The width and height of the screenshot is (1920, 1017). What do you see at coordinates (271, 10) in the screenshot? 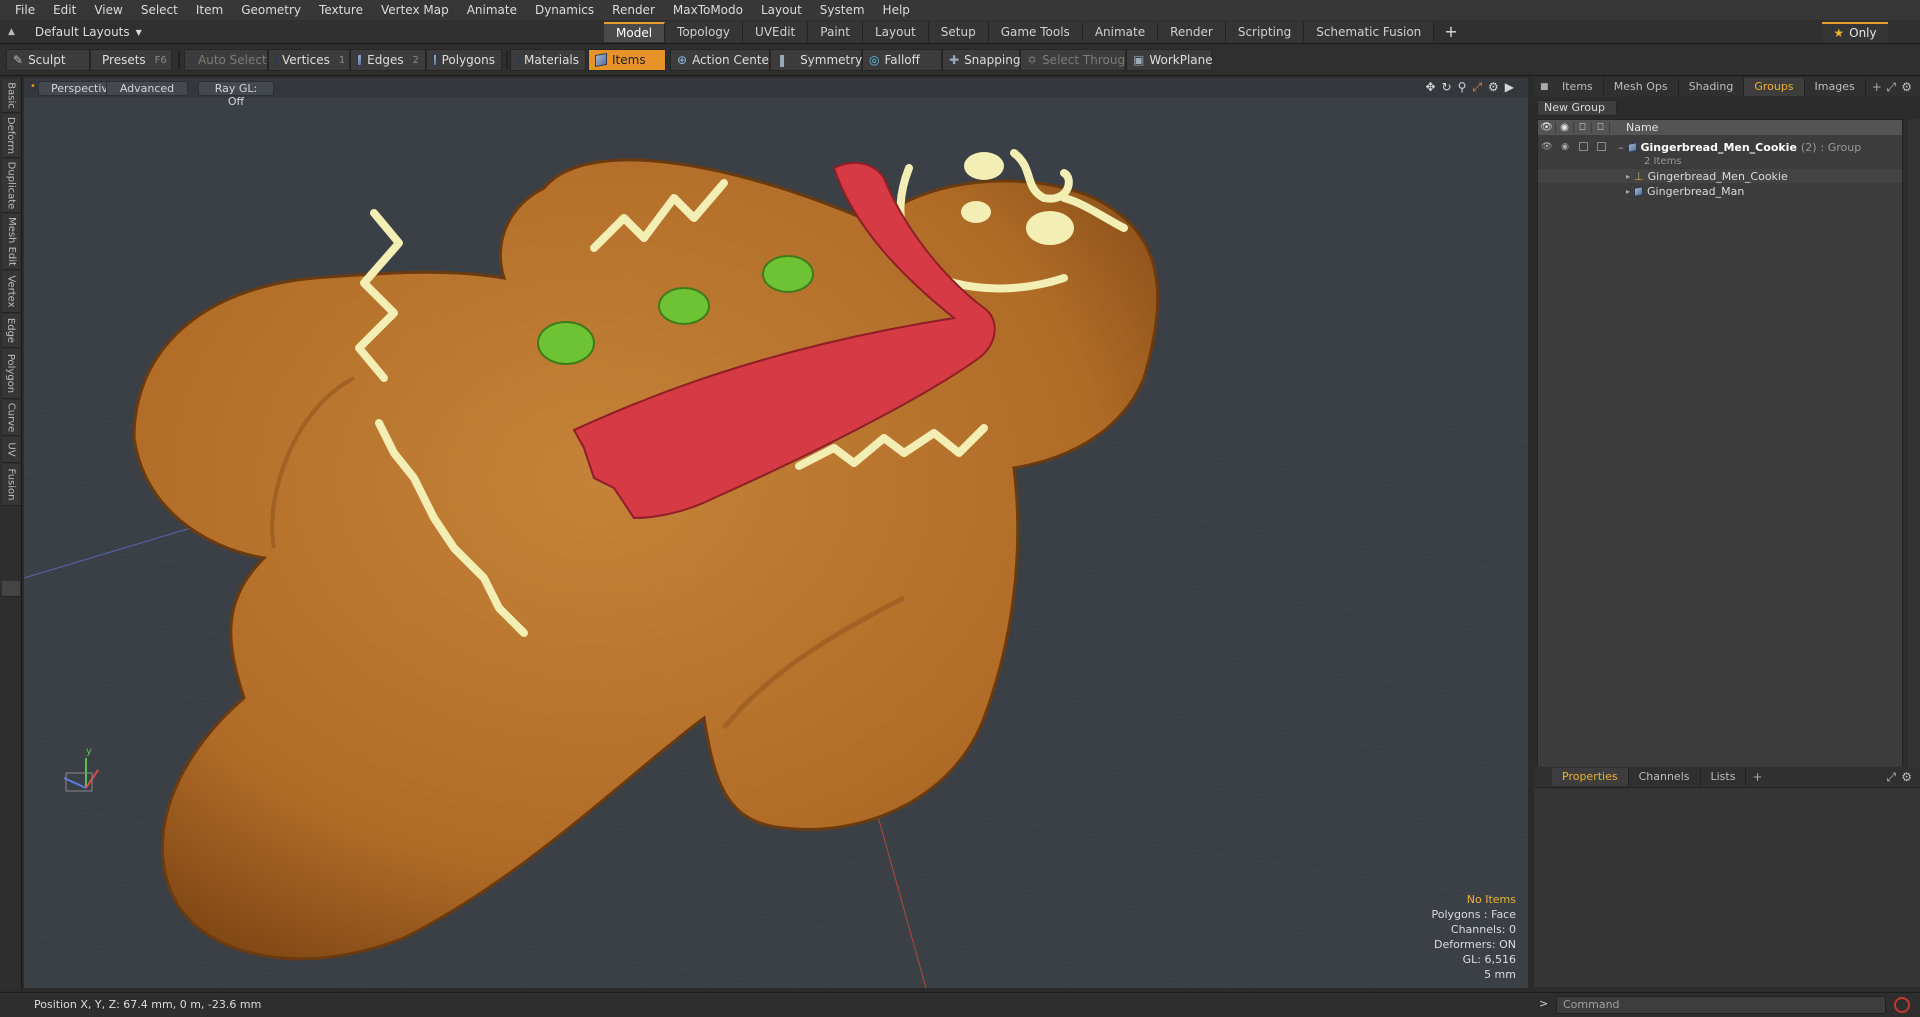
I see `menu-geometry: Geometry` at bounding box center [271, 10].